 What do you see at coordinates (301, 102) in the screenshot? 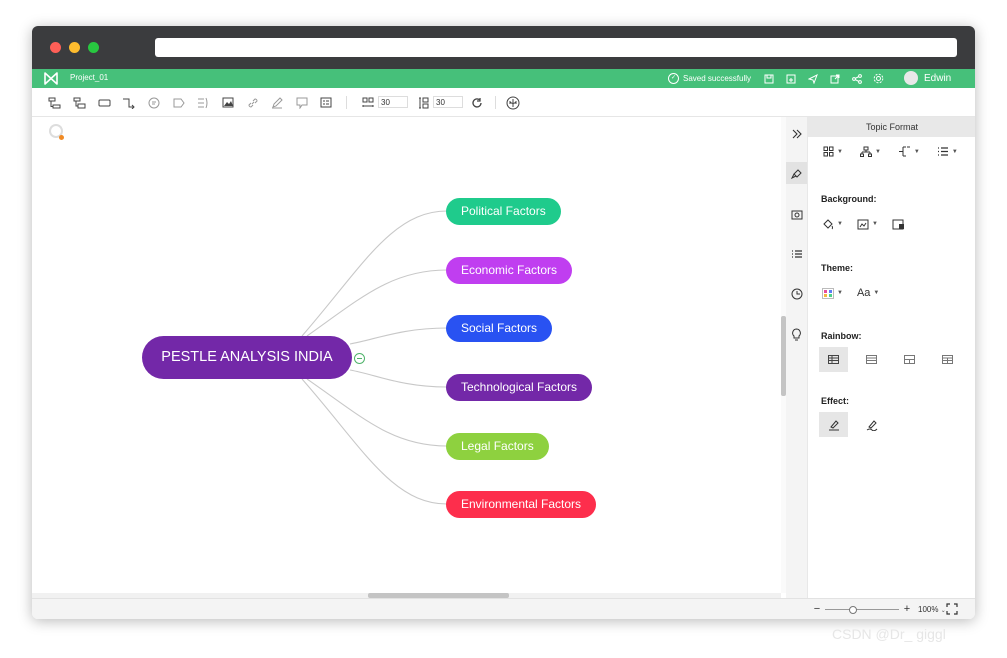
I see `callout-icon` at bounding box center [301, 102].